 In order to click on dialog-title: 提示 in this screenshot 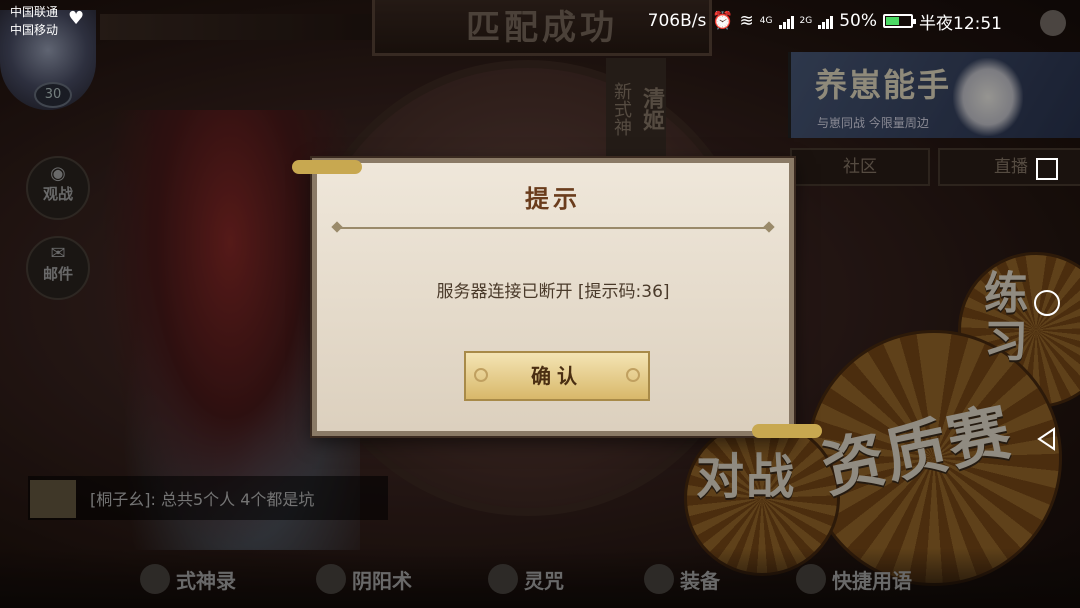, I will do `click(553, 199)`.